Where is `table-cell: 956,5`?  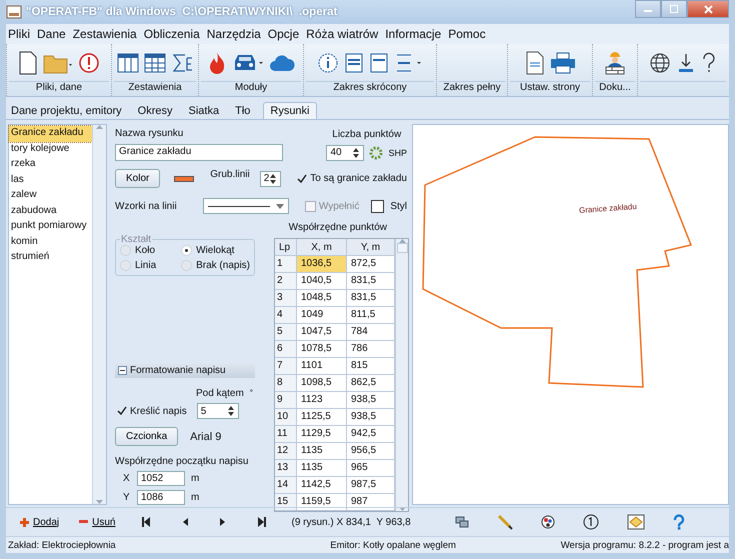
table-cell: 956,5 is located at coordinates (371, 451).